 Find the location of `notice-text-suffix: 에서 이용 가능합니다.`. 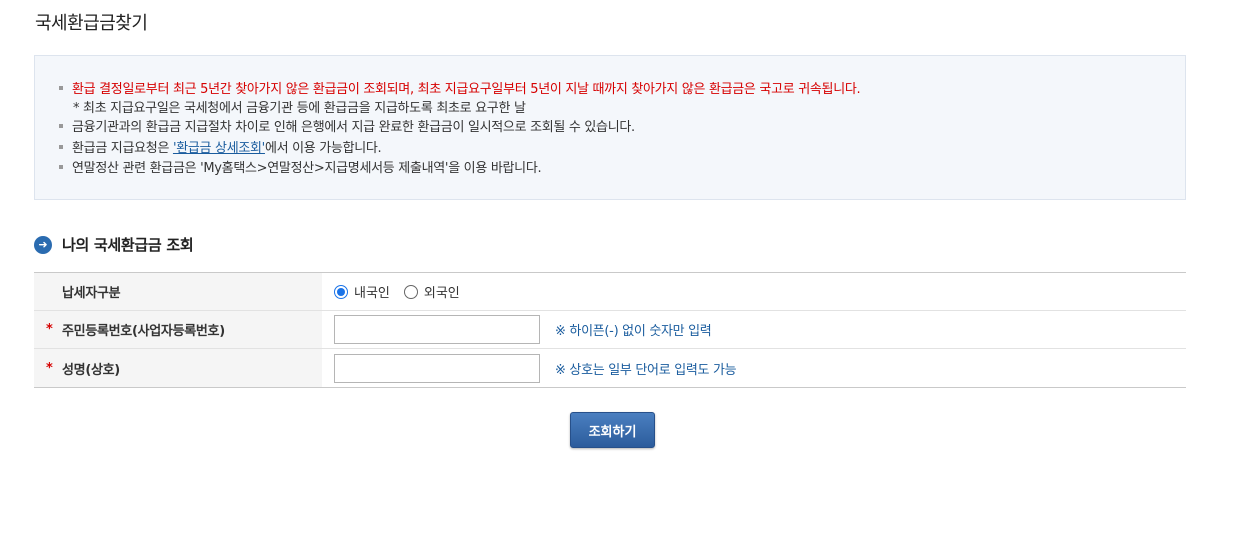

notice-text-suffix: 에서 이용 가능합니다. is located at coordinates (323, 148).